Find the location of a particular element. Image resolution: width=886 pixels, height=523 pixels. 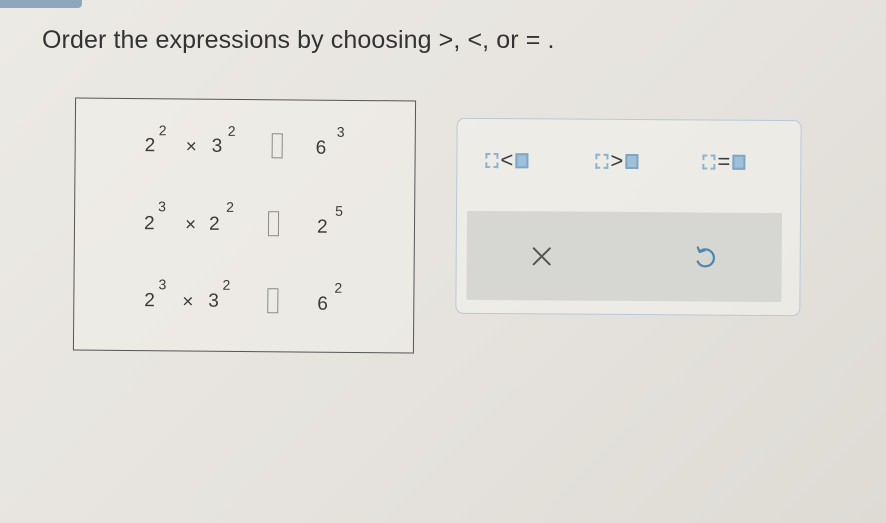

top-tab-indicator is located at coordinates (41, 4).